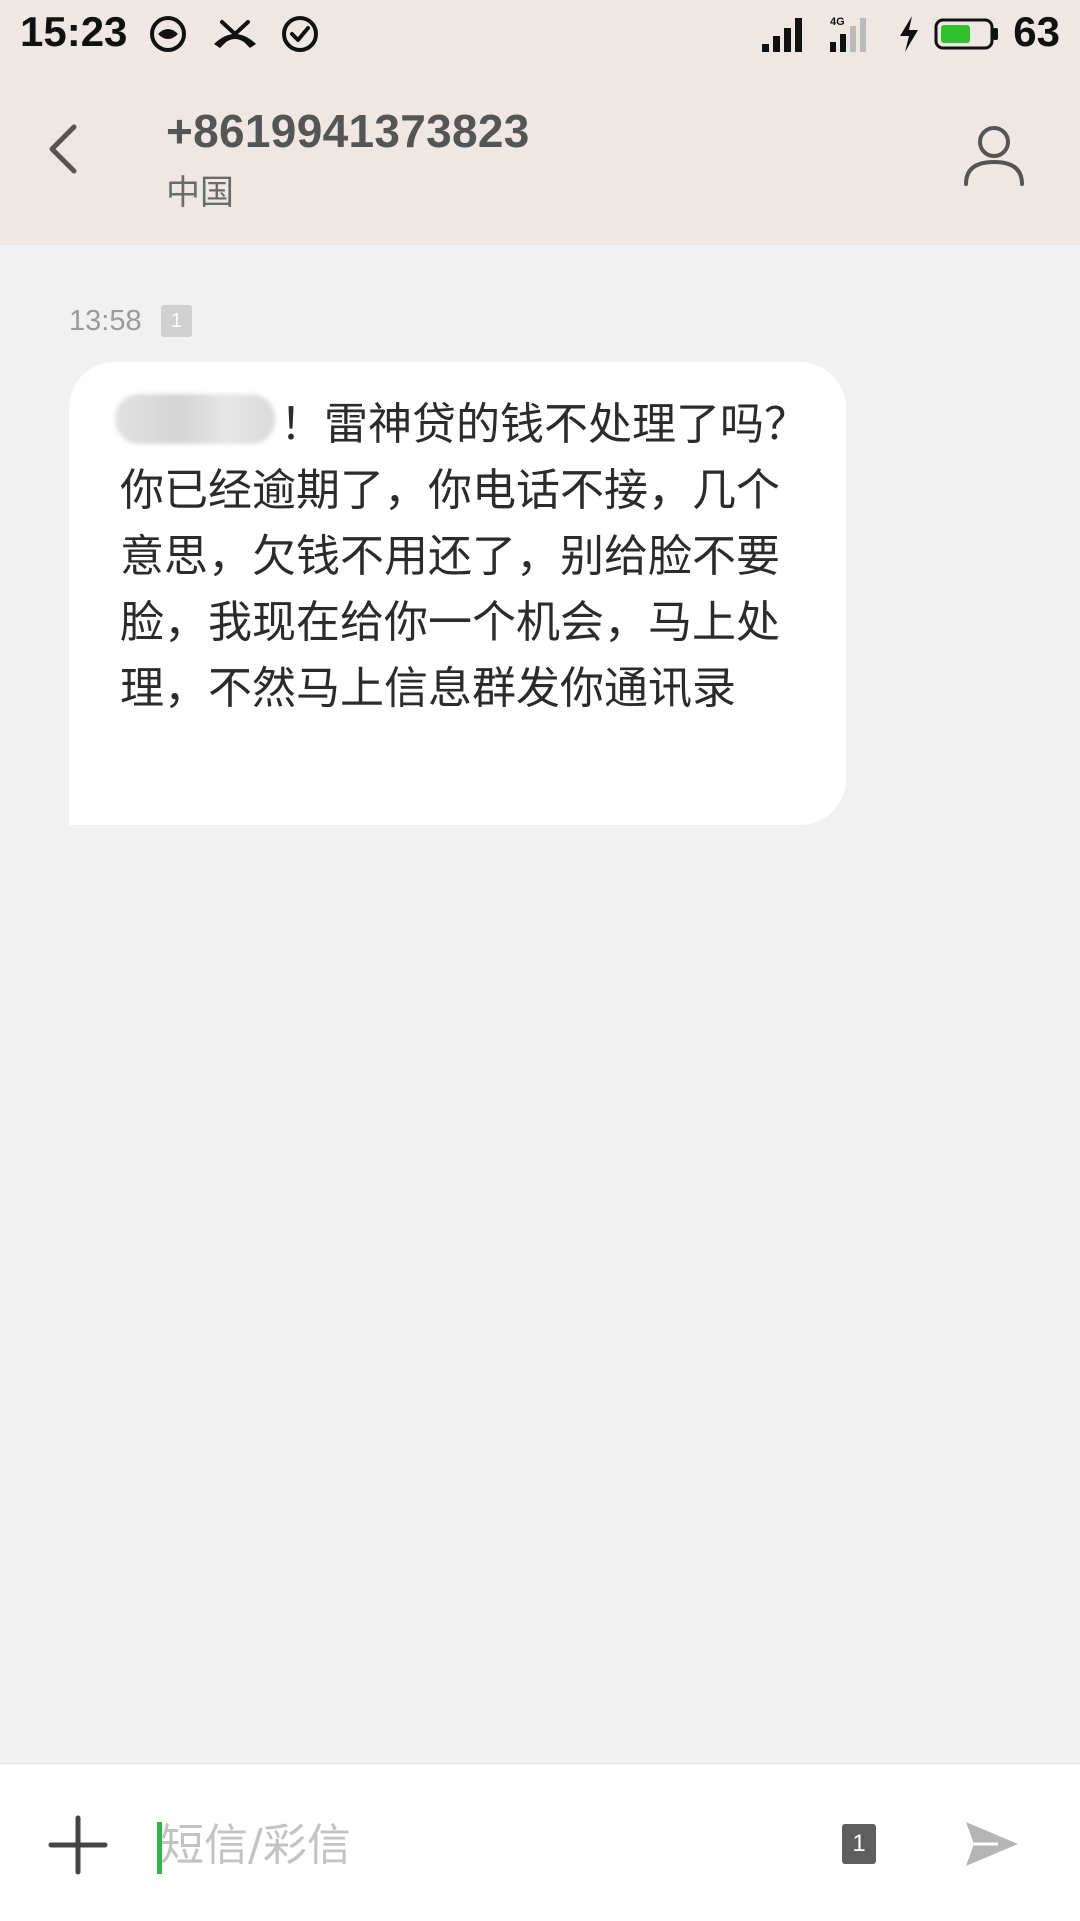 Image resolution: width=1080 pixels, height=1921 pixels. What do you see at coordinates (837, 22) in the screenshot?
I see `svg-text: 4G` at bounding box center [837, 22].